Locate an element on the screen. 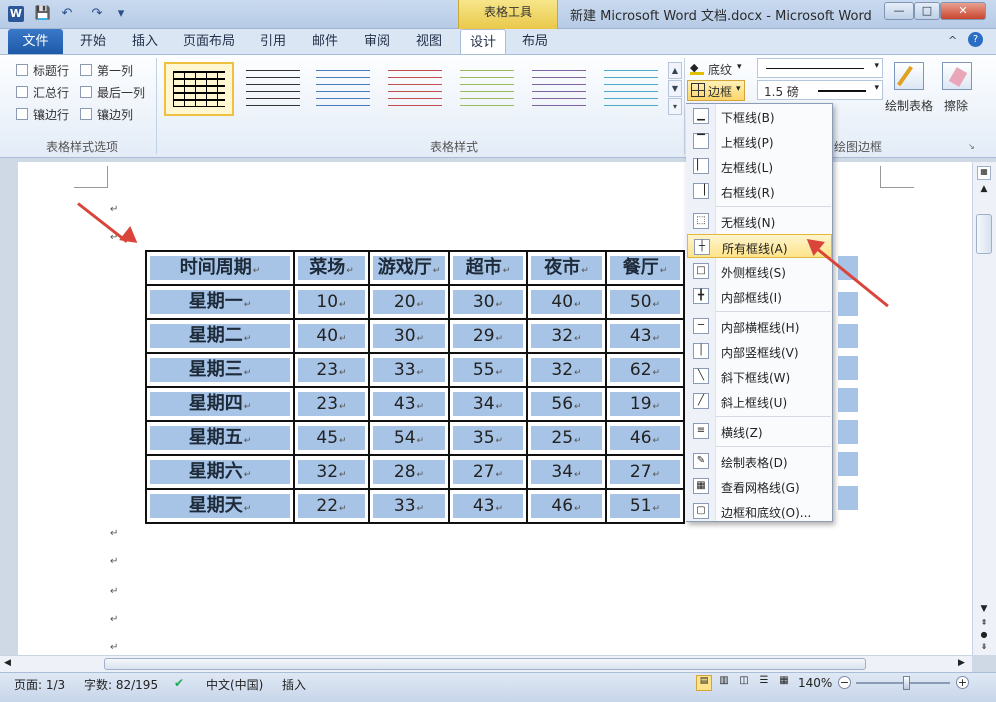 The width and height of the screenshot is (996, 702). table-header-cell: 菜场↵ is located at coordinates (331, 268).